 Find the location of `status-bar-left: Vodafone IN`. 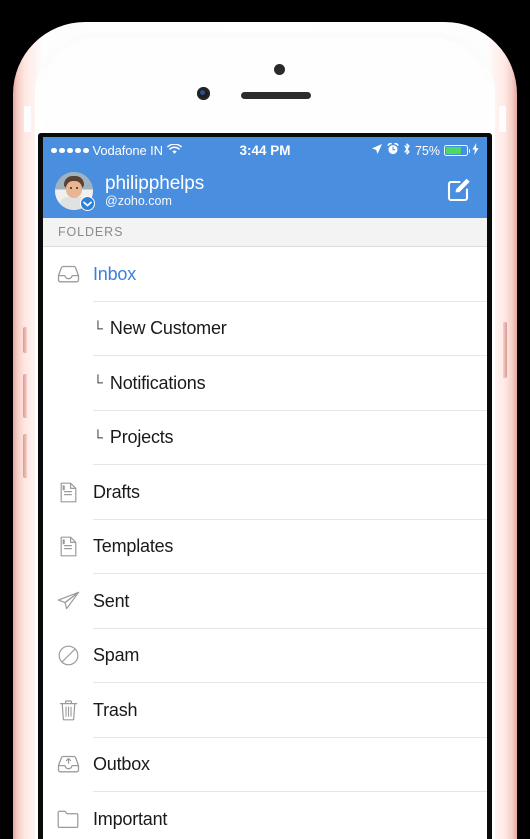

status-bar-left: Vodafone IN is located at coordinates (158, 150).